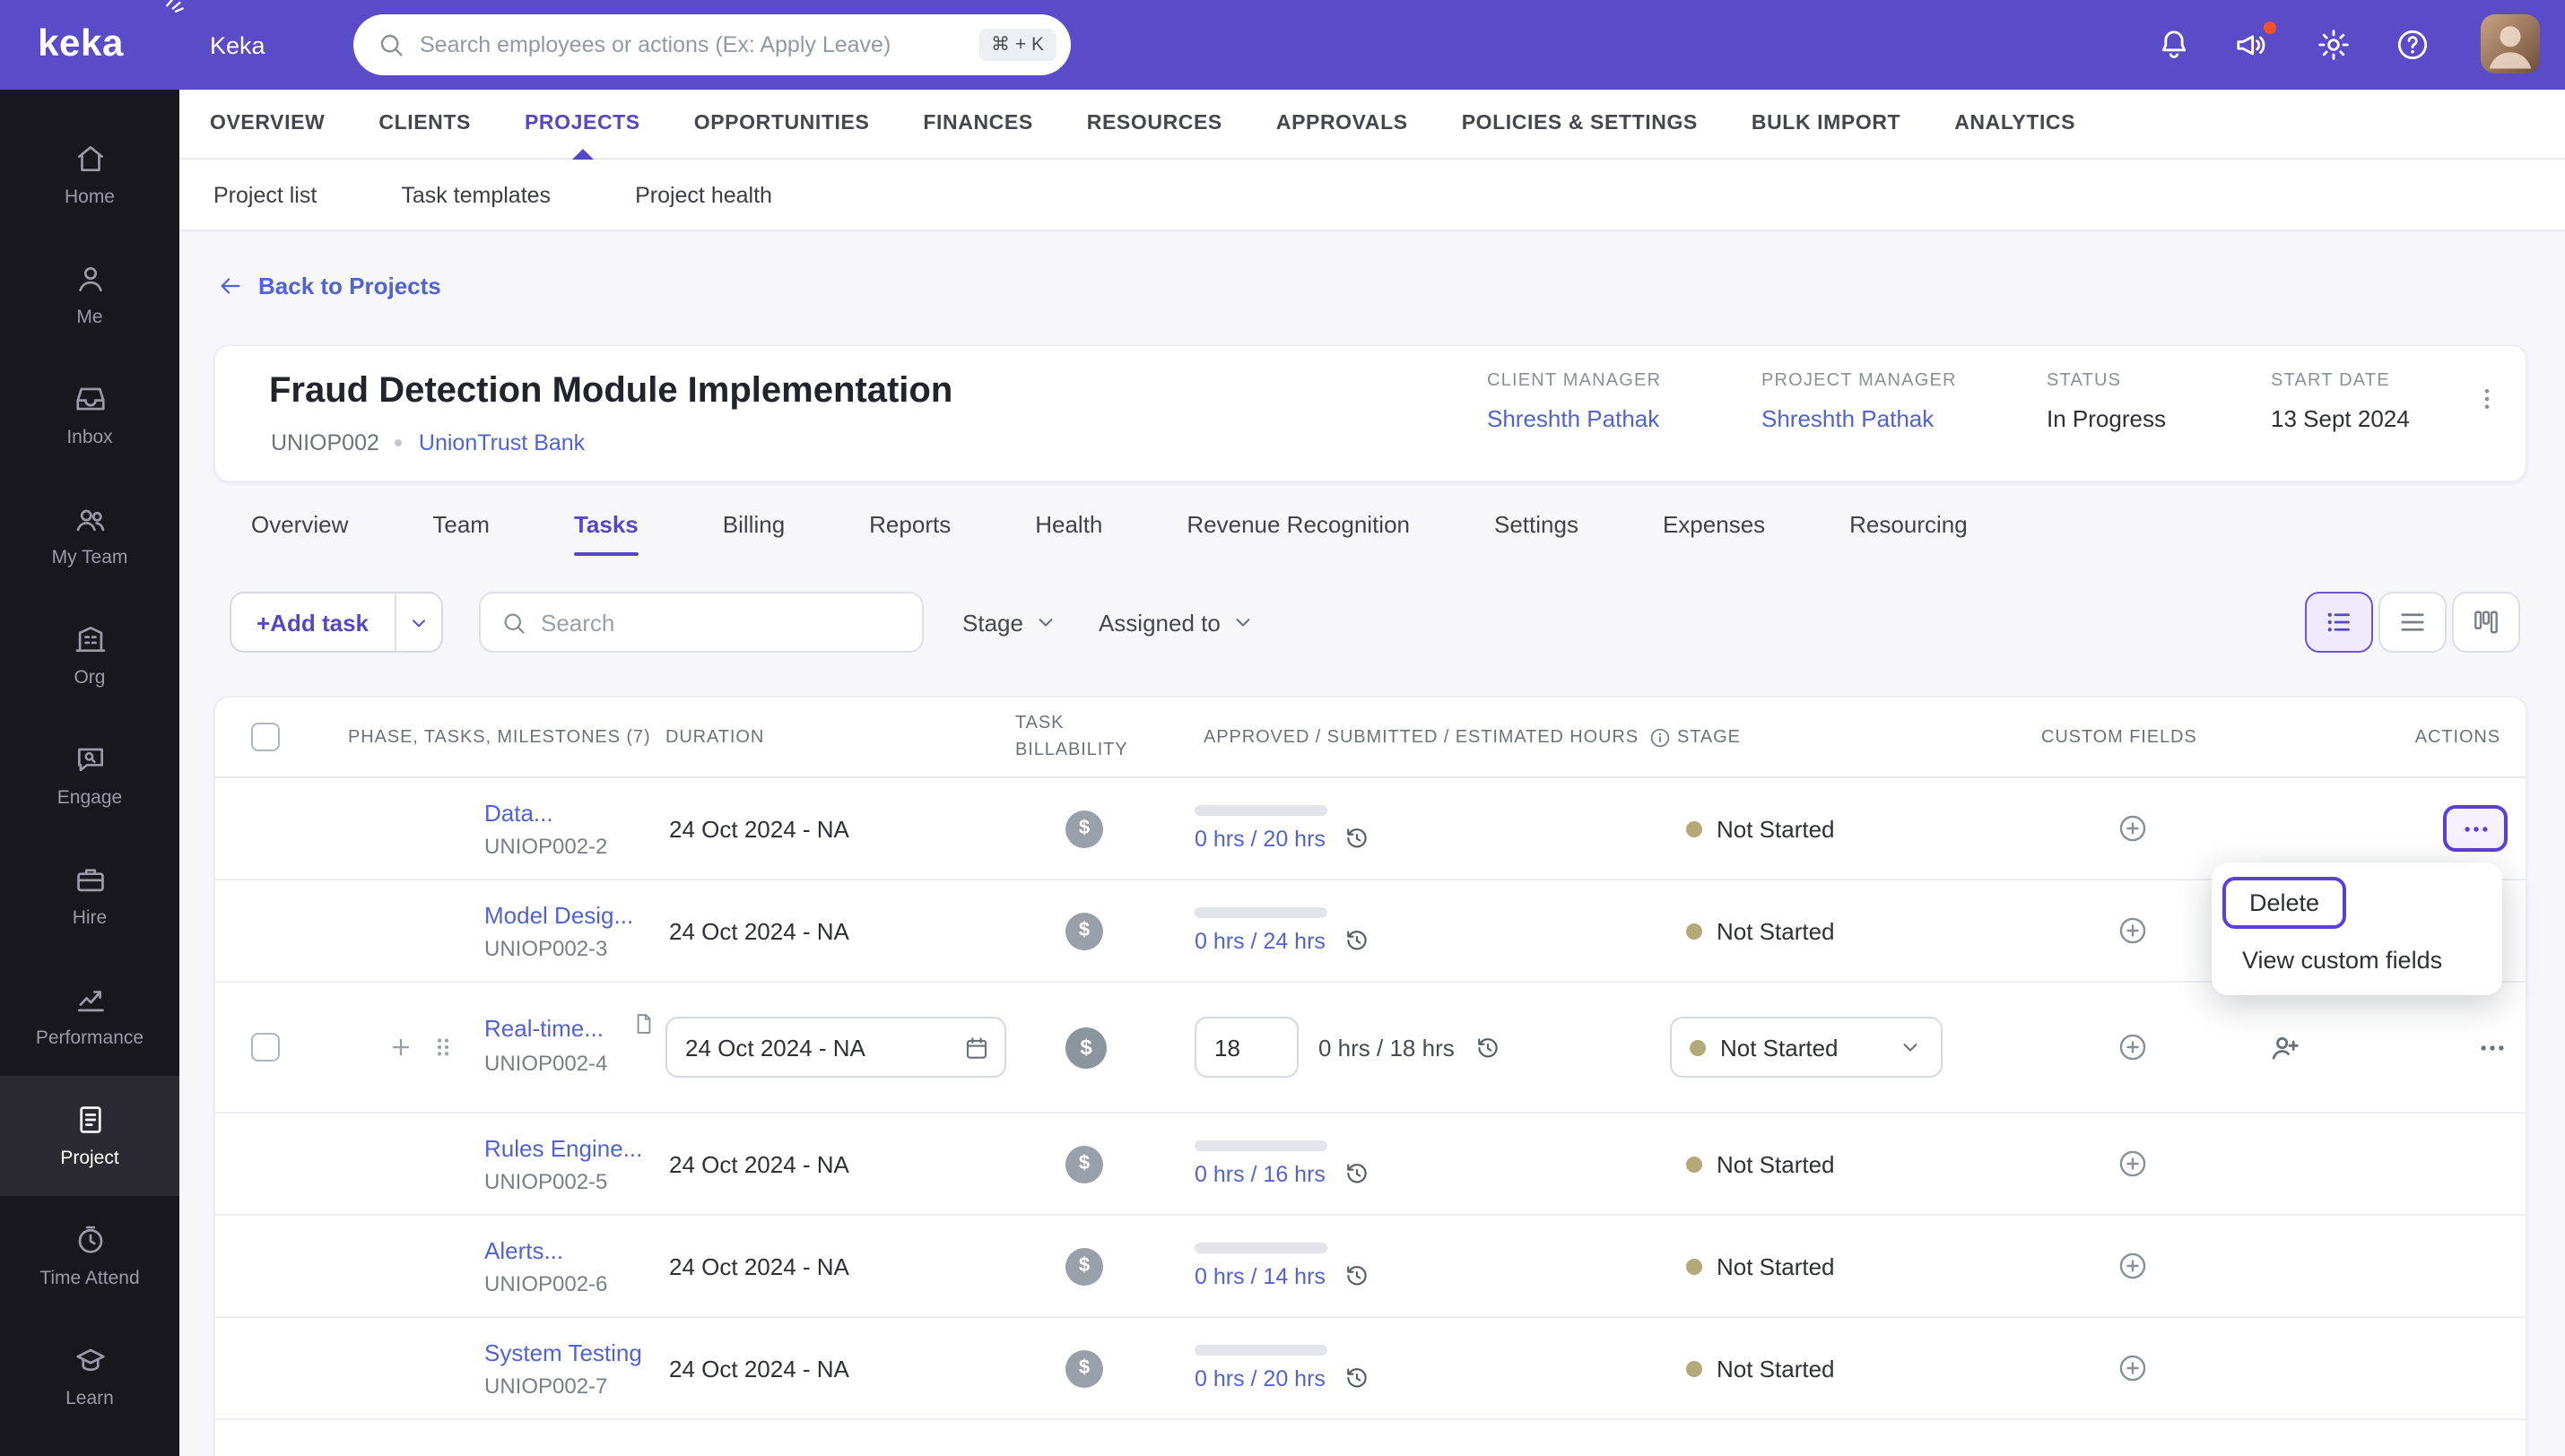 This screenshot has width=2565, height=1456. What do you see at coordinates (265, 737) in the screenshot?
I see `select-all-checkbox` at bounding box center [265, 737].